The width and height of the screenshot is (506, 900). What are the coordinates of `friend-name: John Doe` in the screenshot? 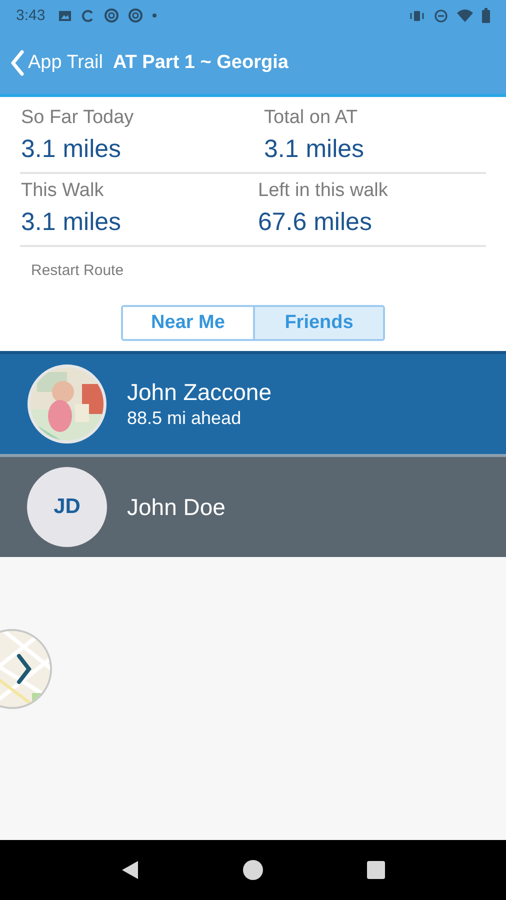 It's located at (176, 507).